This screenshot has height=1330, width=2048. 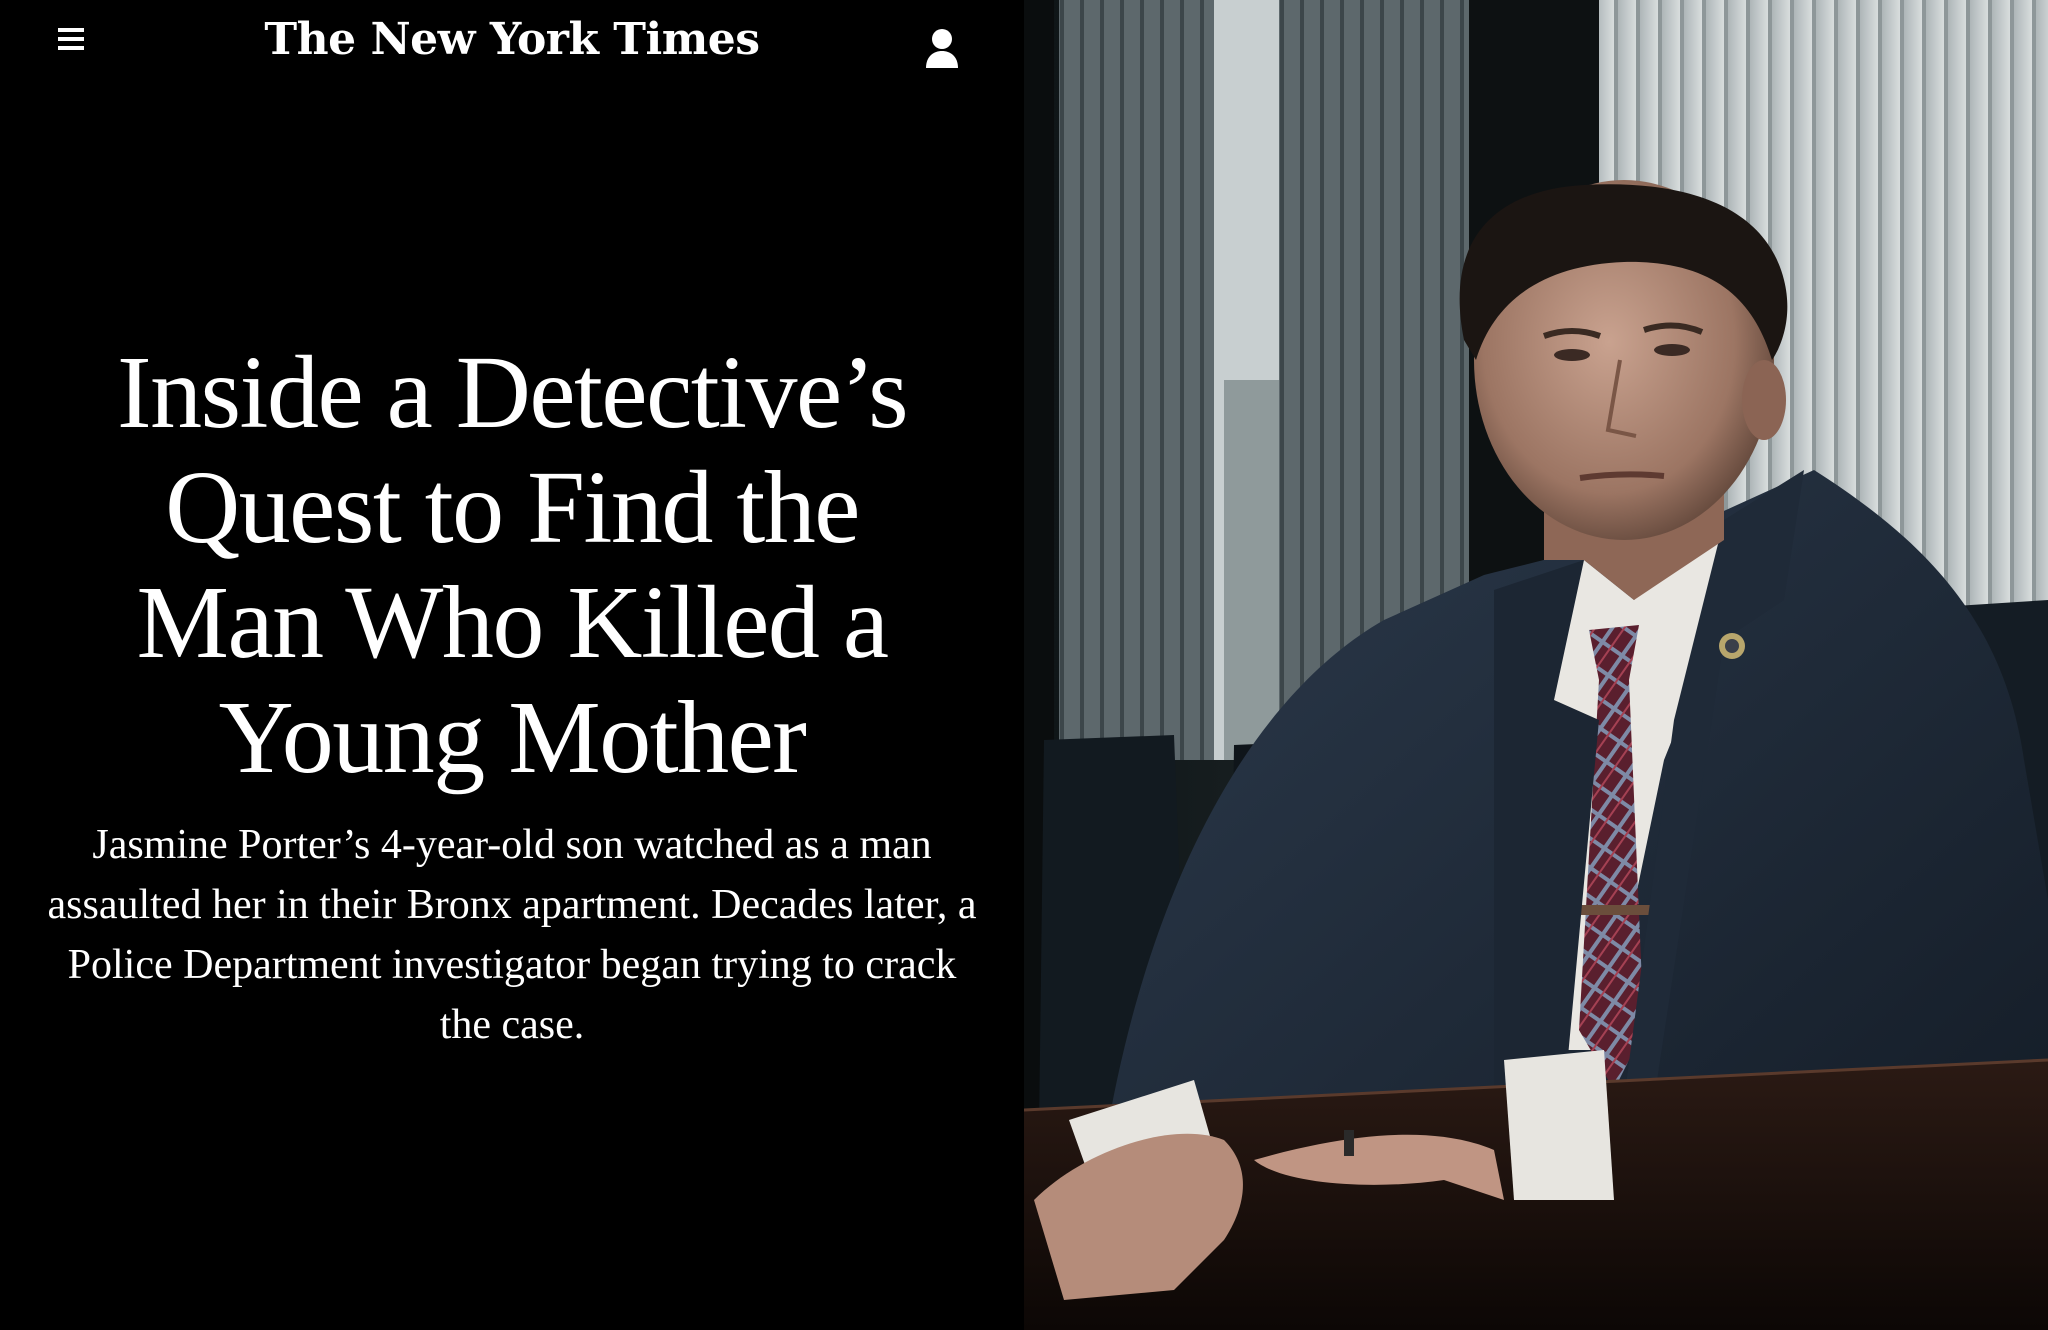 What do you see at coordinates (512, 40) in the screenshot?
I see `nyt-logo: The New York Times` at bounding box center [512, 40].